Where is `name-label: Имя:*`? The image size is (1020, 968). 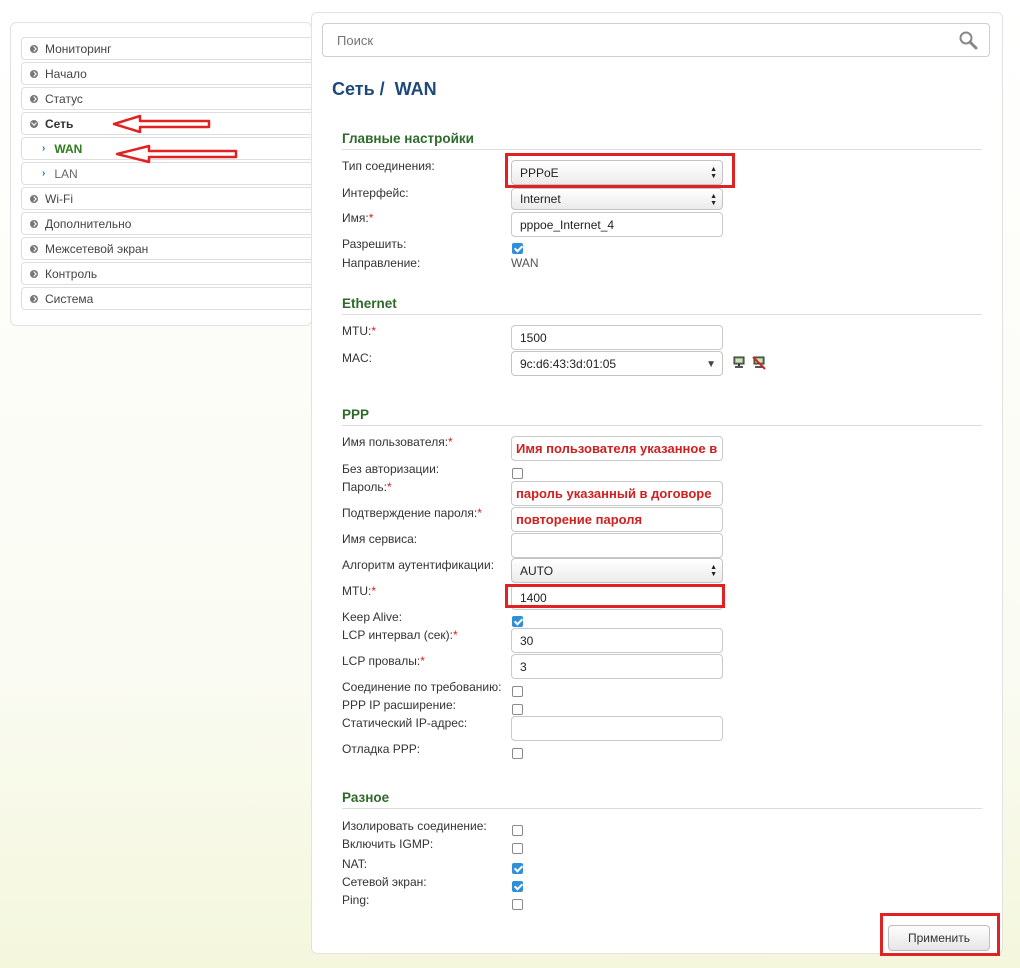
name-label: Имя:* is located at coordinates (357, 218).